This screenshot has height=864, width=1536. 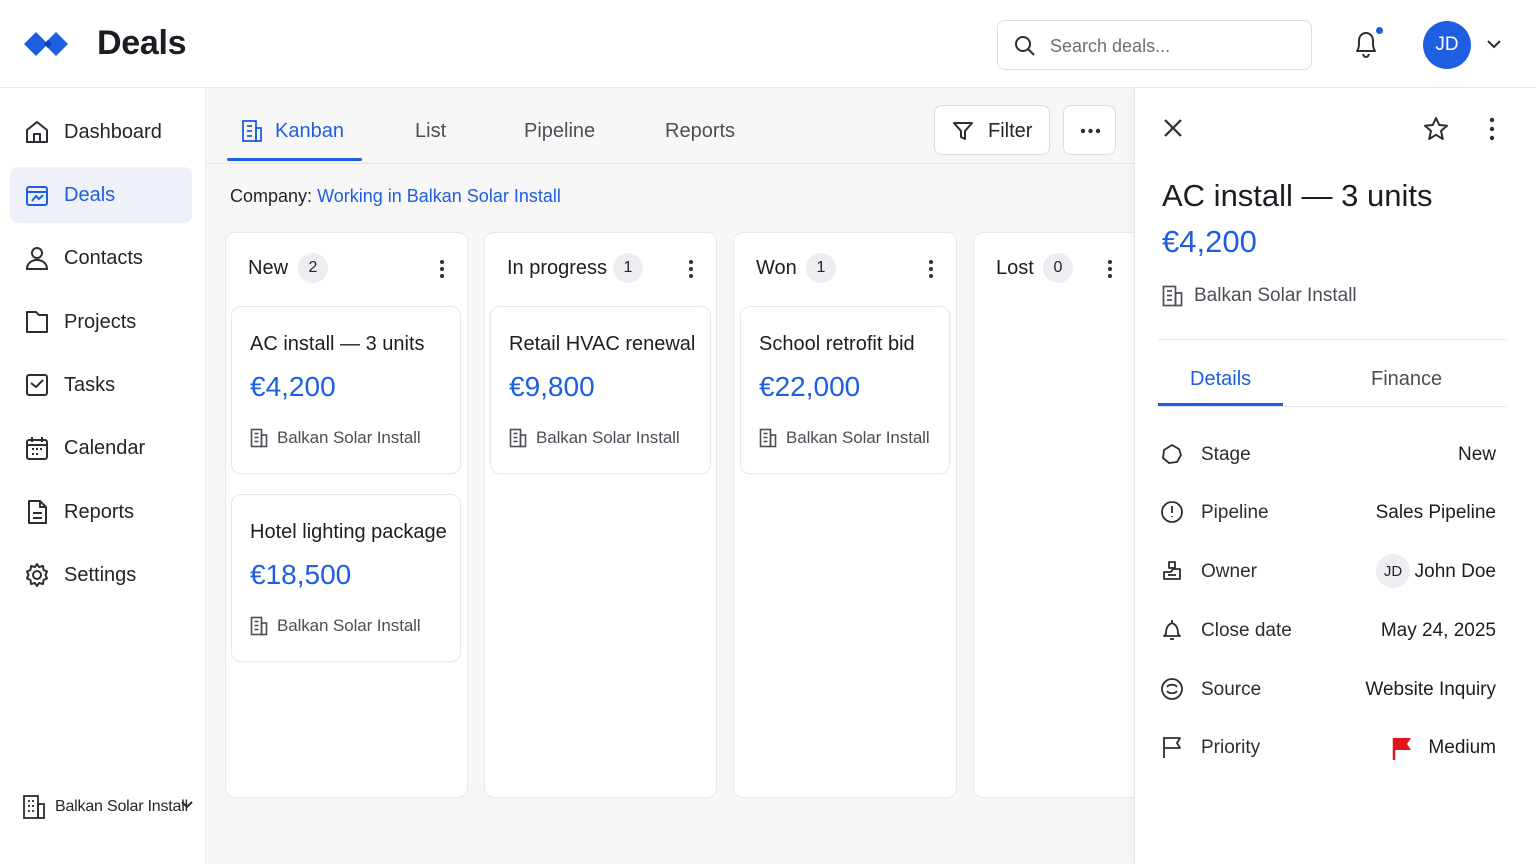 I want to click on organization-switcher: Balkan Solar Install, so click(x=112, y=807).